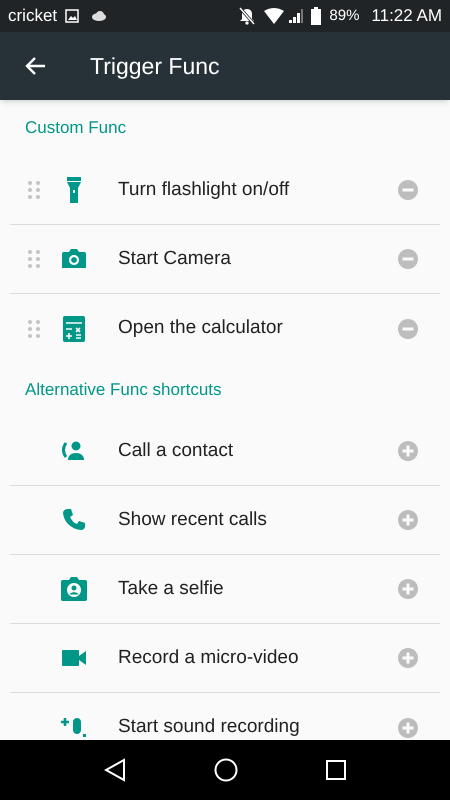 The height and width of the screenshot is (800, 450). What do you see at coordinates (204, 190) in the screenshot?
I see `item-label: Turn flashlight on/off` at bounding box center [204, 190].